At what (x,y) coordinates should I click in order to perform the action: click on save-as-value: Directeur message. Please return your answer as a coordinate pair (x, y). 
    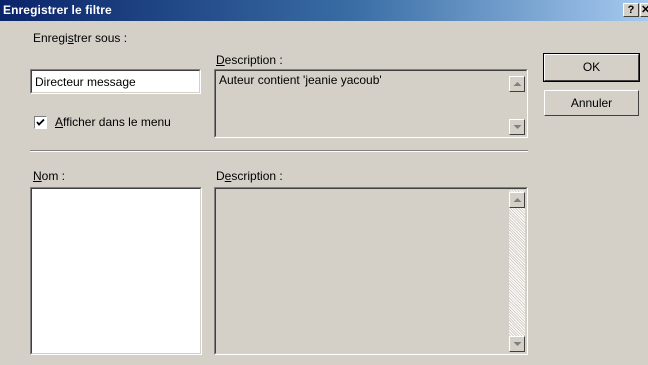
    Looking at the image, I should click on (85, 82).